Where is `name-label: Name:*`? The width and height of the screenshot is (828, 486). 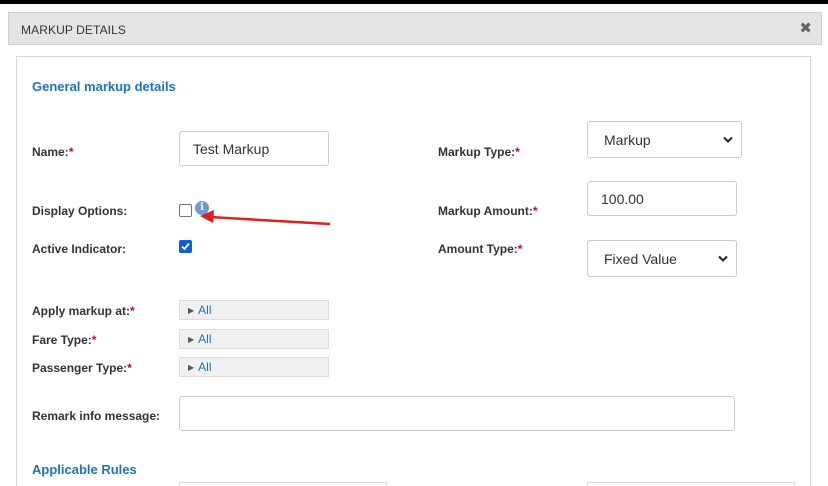 name-label: Name:* is located at coordinates (52, 152).